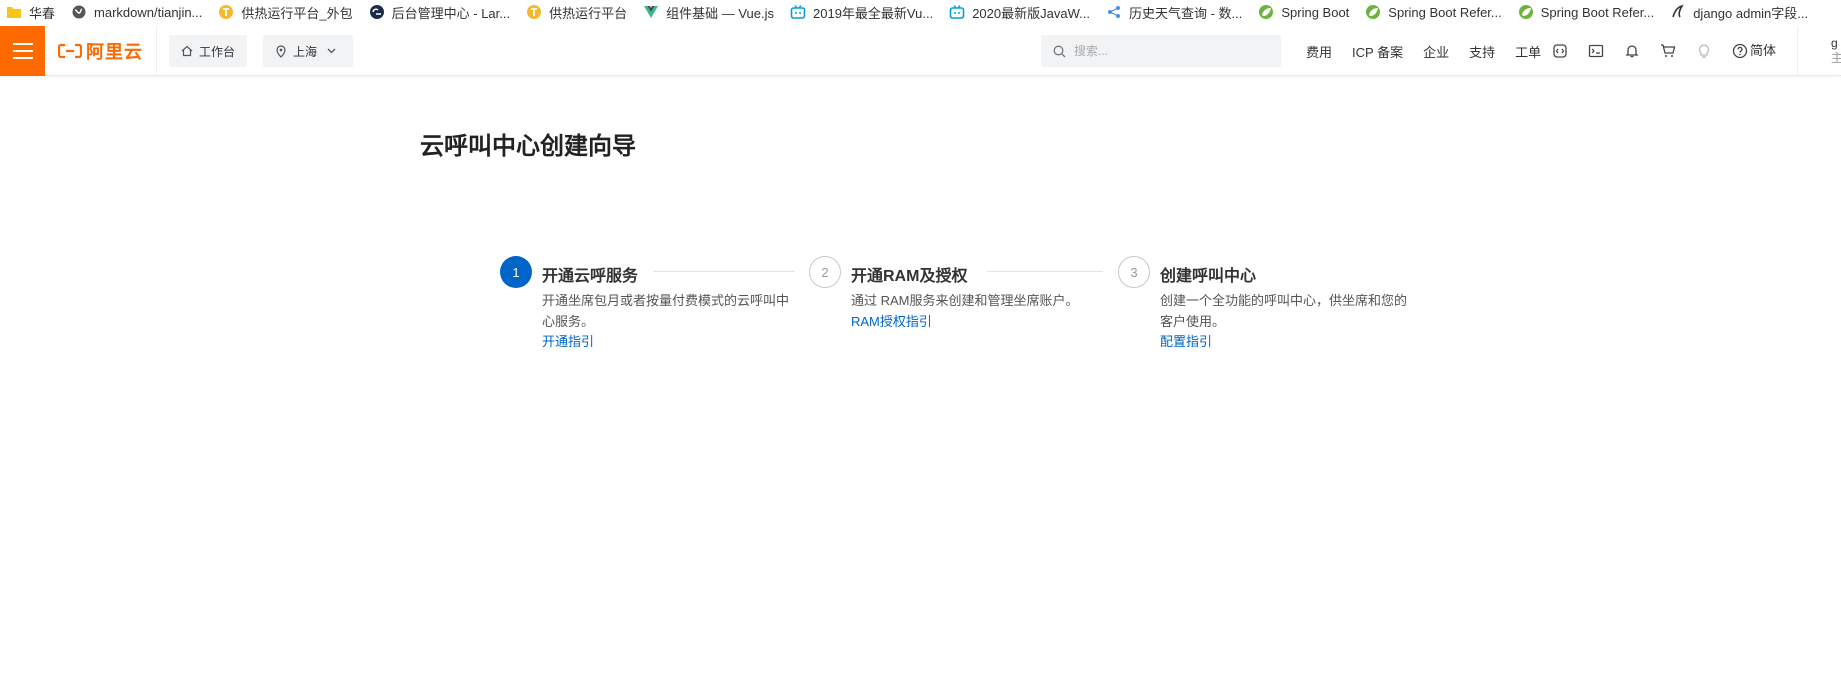 Image resolution: width=1841 pixels, height=694 pixels. What do you see at coordinates (114, 52) in the screenshot?
I see `logo-text: 阿里云` at bounding box center [114, 52].